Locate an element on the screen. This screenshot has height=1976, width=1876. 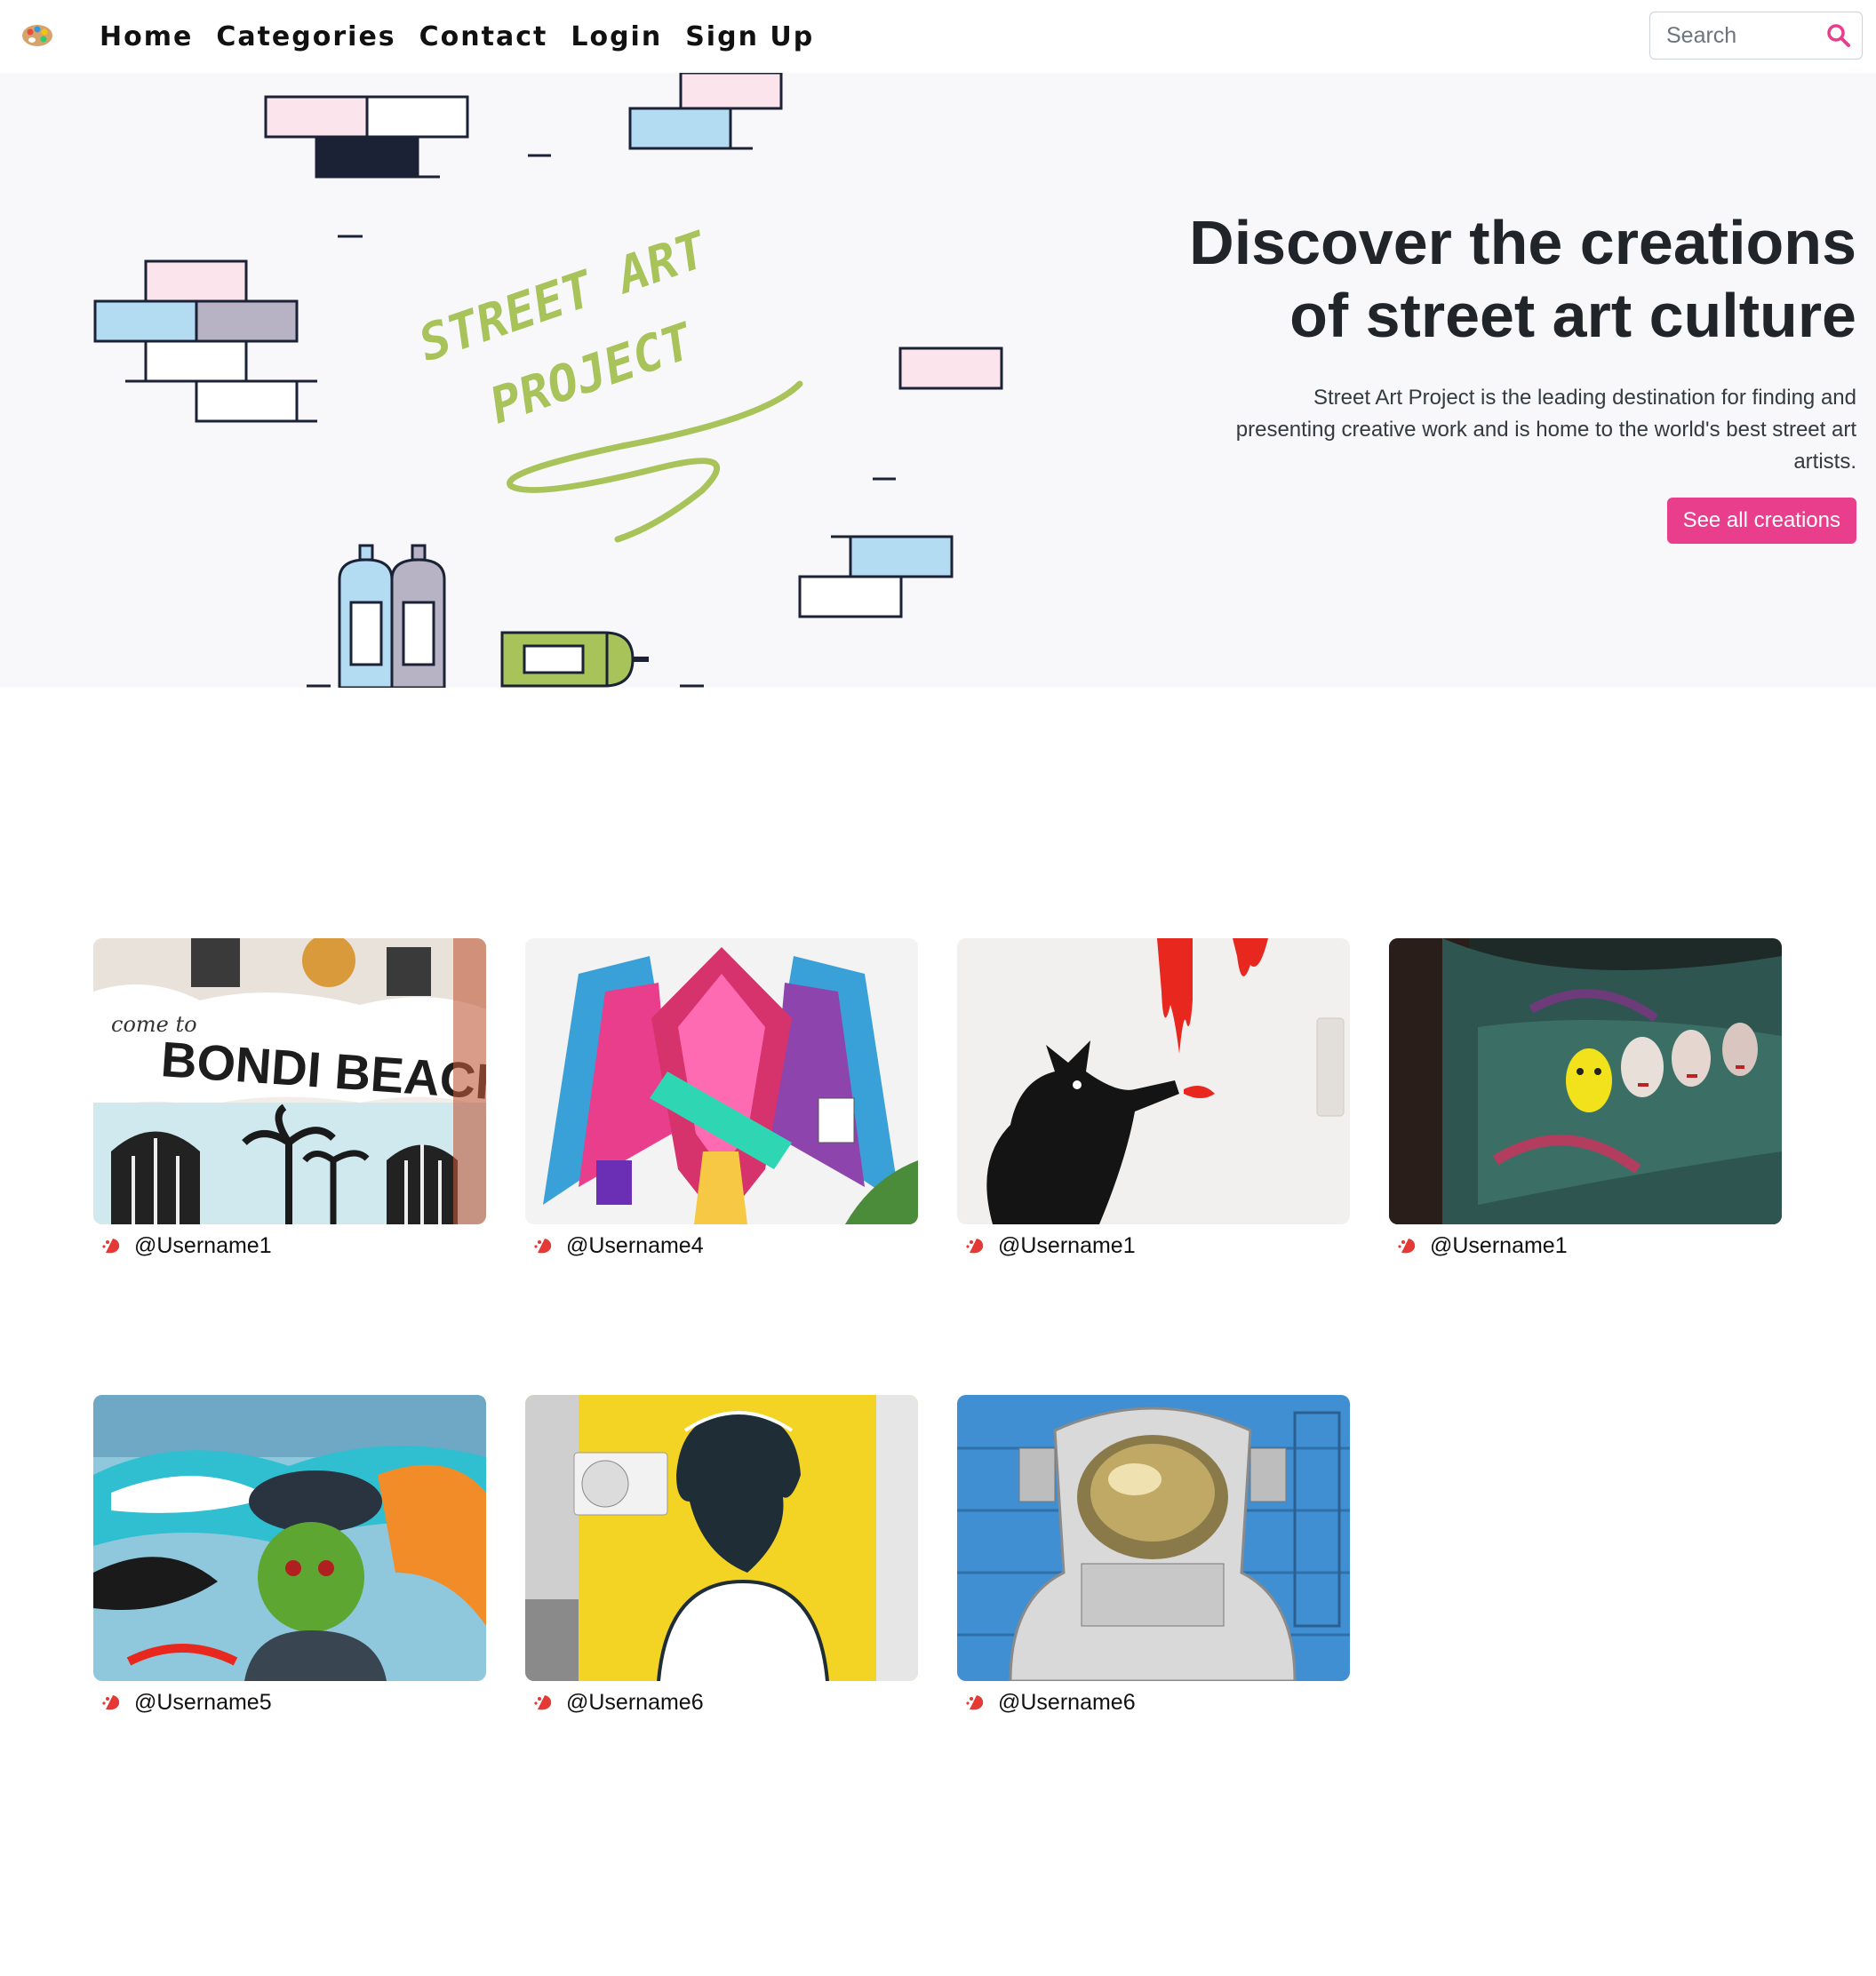
gallery-card: @Username5 is located at coordinates (289, 1555).